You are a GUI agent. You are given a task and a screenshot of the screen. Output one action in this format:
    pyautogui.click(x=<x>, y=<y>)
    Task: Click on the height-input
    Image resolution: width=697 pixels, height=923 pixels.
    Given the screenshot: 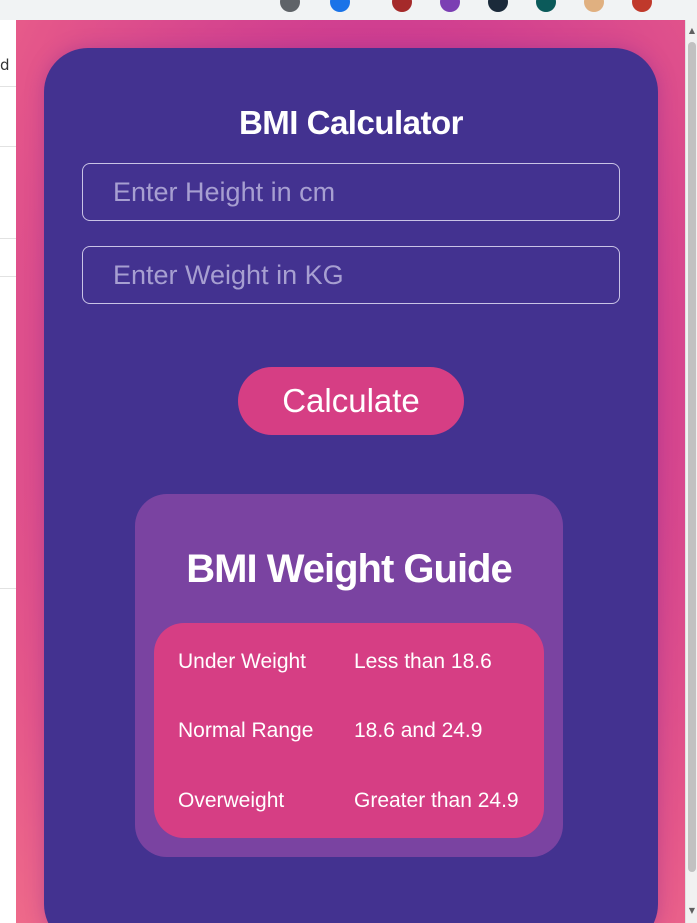 What is the action you would take?
    pyautogui.click(x=351, y=192)
    